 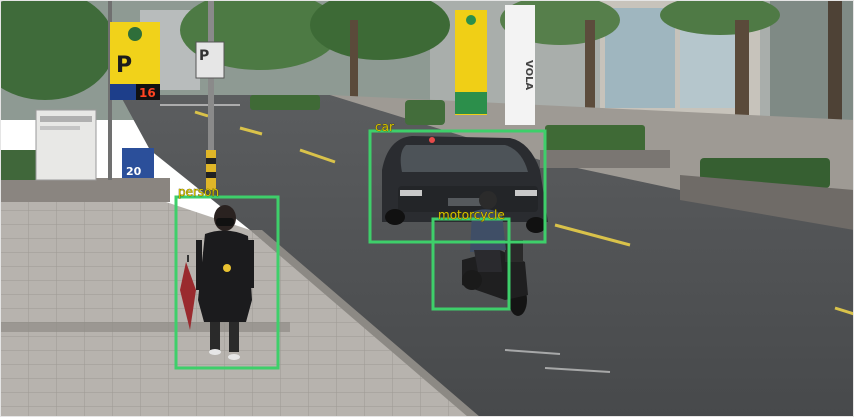 What do you see at coordinates (85, 190) in the screenshot?
I see `planter-wall` at bounding box center [85, 190].